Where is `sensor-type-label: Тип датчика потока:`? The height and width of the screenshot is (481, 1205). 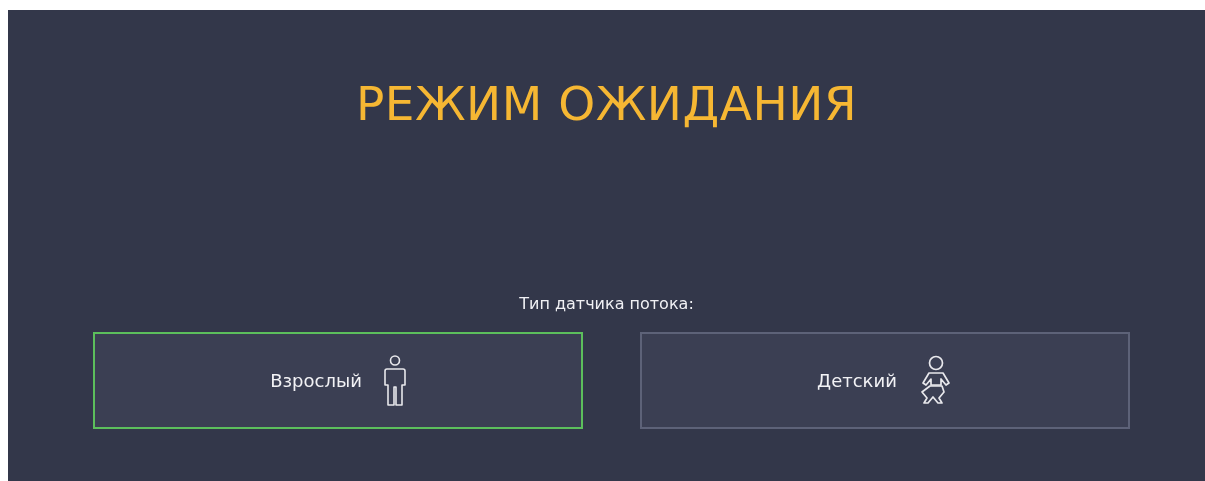
sensor-type-label: Тип датчика потока: is located at coordinates (606, 304).